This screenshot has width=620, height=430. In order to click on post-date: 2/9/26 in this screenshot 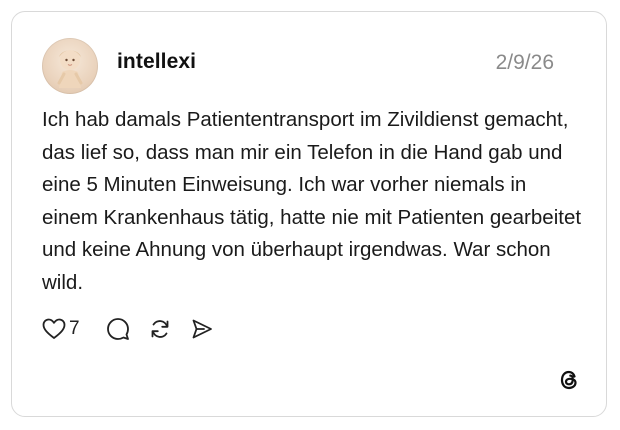, I will do `click(524, 62)`.